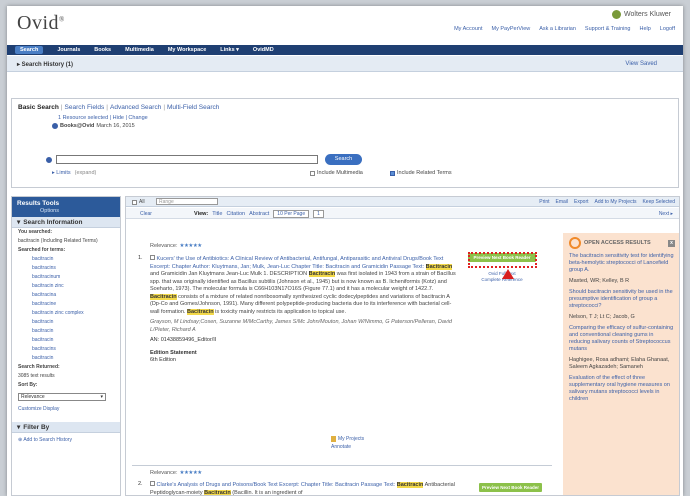 The image size is (690, 496). I want to click on include-related-checkbox, so click(392, 173).